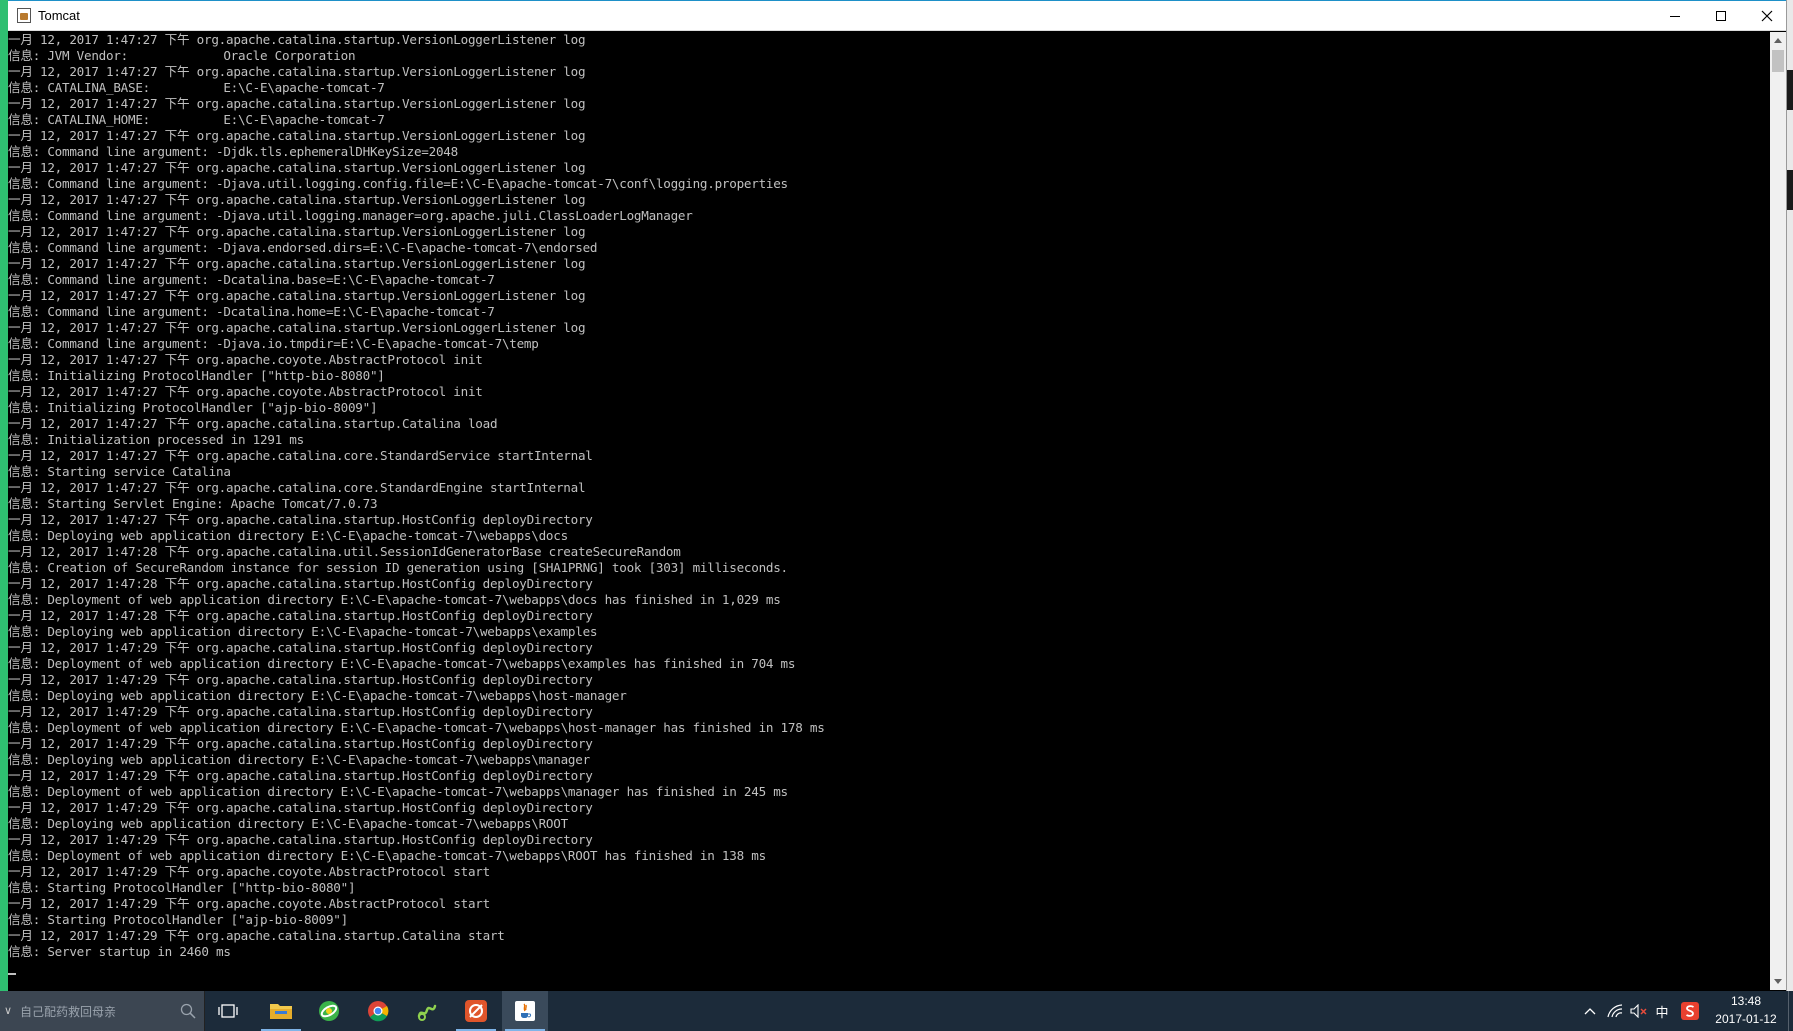  I want to click on clock-time: 13:48, so click(1746, 1001).